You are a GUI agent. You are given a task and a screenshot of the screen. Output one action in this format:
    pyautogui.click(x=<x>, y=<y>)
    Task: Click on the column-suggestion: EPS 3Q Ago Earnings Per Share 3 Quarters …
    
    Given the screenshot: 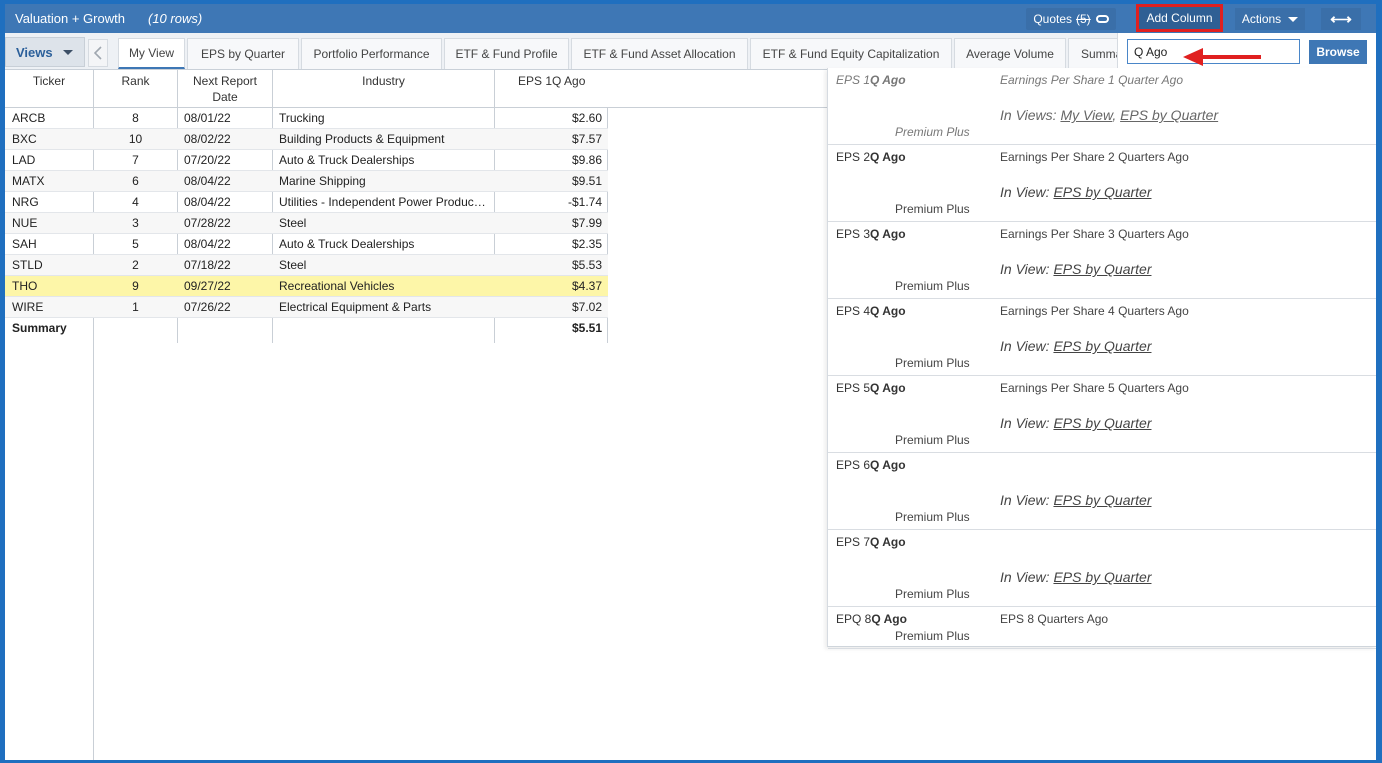 What is the action you would take?
    pyautogui.click(x=1102, y=260)
    